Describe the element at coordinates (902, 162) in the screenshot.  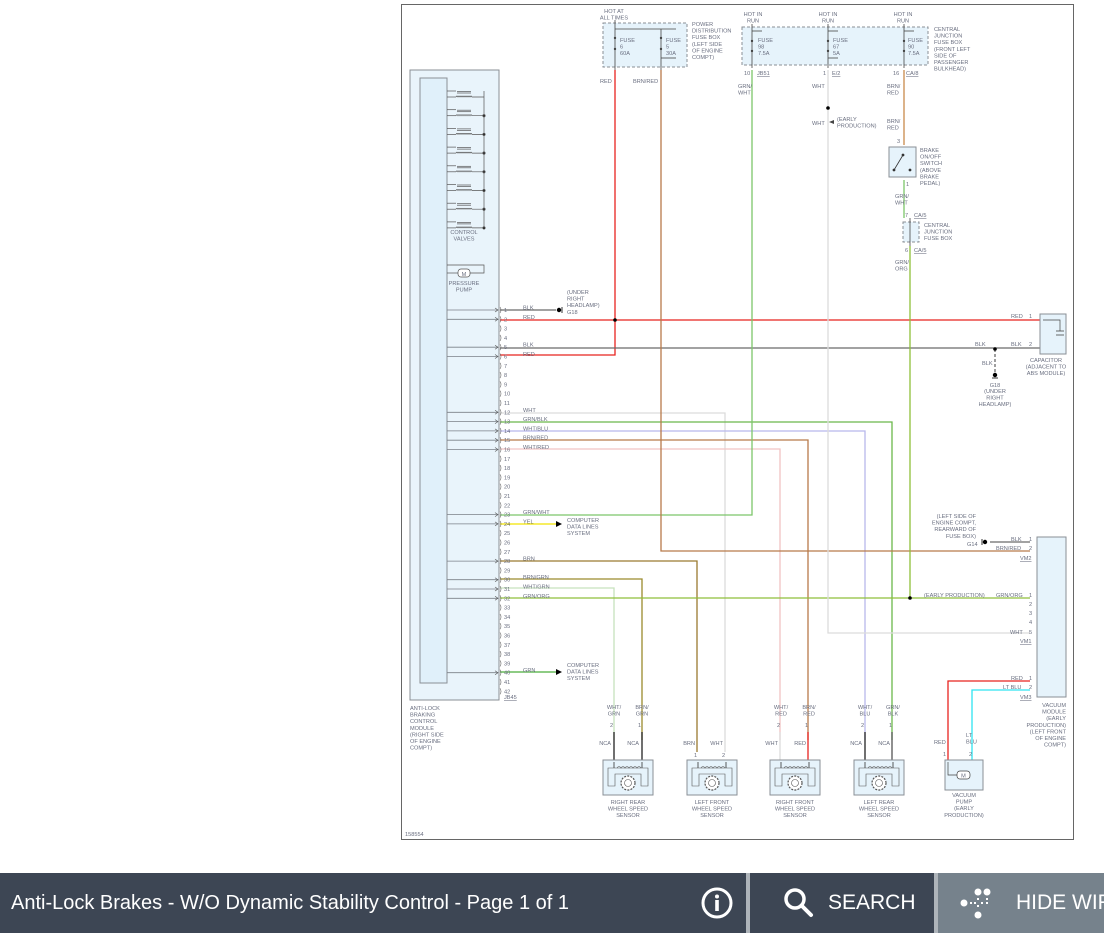
I see `brake-switch` at that location.